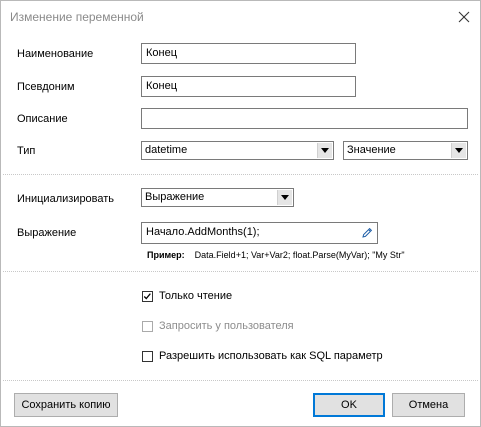  I want to click on expression-input: Начало.AddMonths(1);, so click(259, 233).